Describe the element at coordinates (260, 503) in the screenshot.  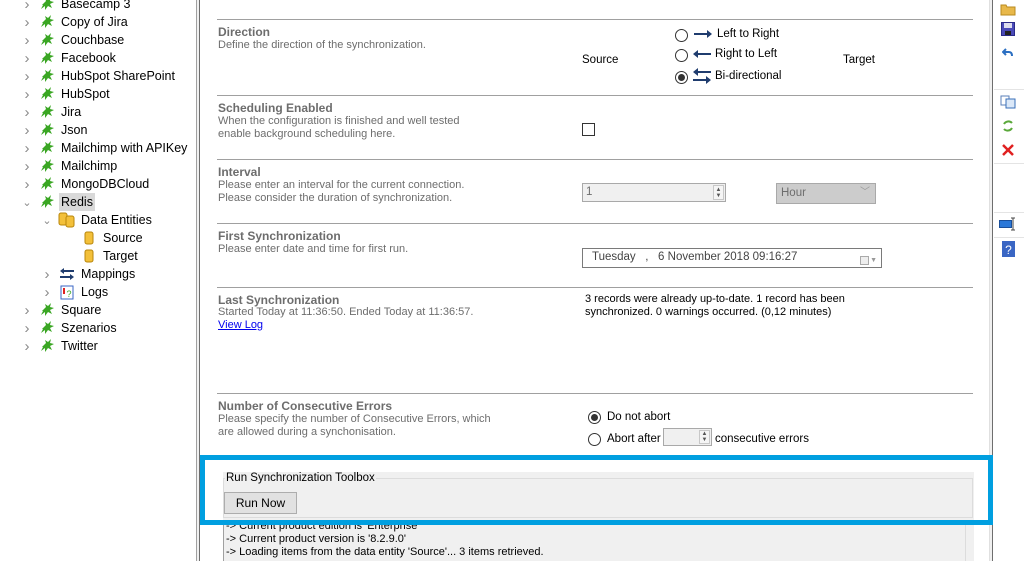
I see `run-now-button: Run Now` at that location.